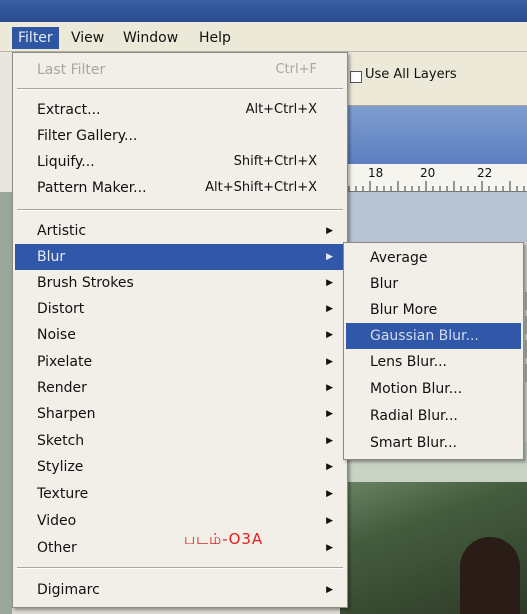 This screenshot has height=614, width=527. What do you see at coordinates (62, 388) in the screenshot?
I see `menu-item-label: Render` at bounding box center [62, 388].